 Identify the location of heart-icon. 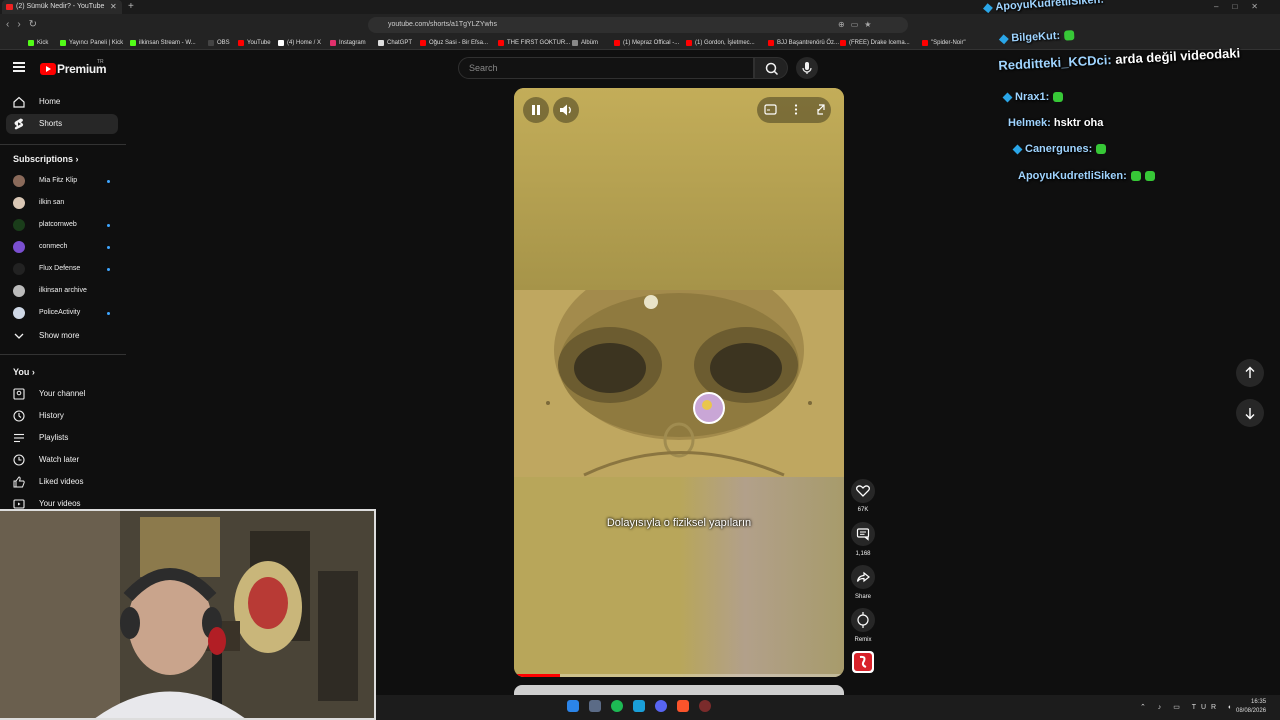
(863, 491).